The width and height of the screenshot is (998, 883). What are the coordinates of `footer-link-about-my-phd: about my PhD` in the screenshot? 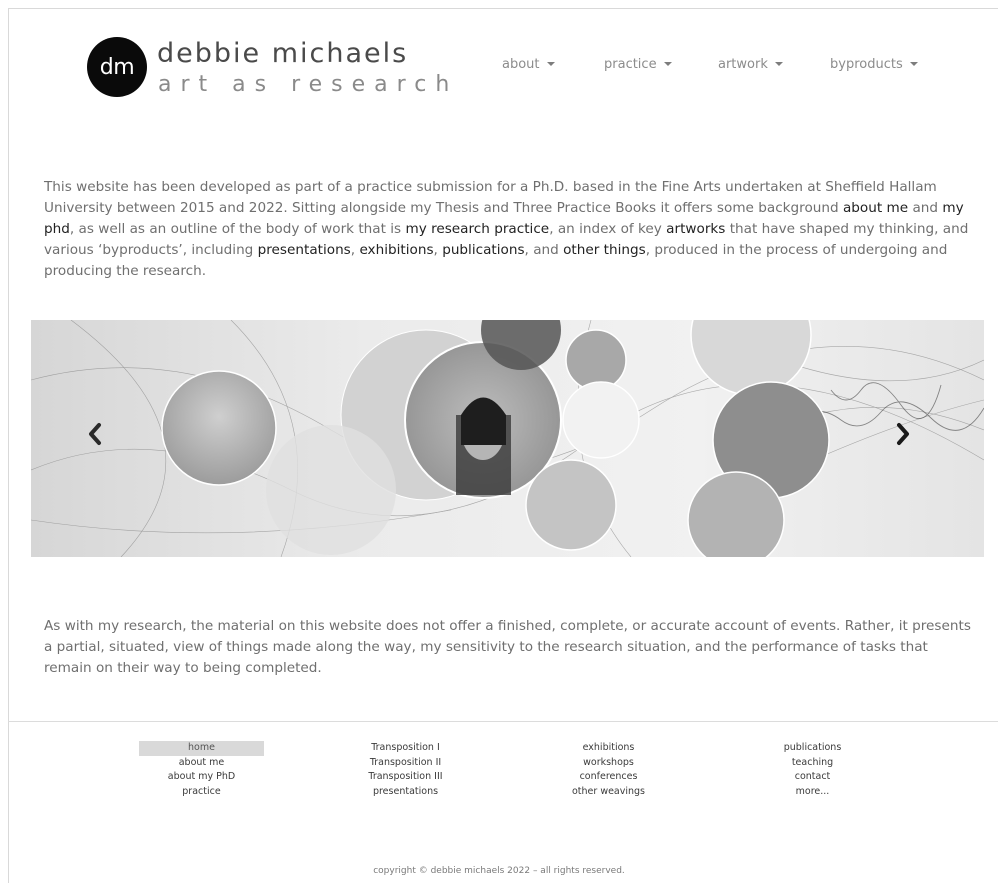 It's located at (201, 777).